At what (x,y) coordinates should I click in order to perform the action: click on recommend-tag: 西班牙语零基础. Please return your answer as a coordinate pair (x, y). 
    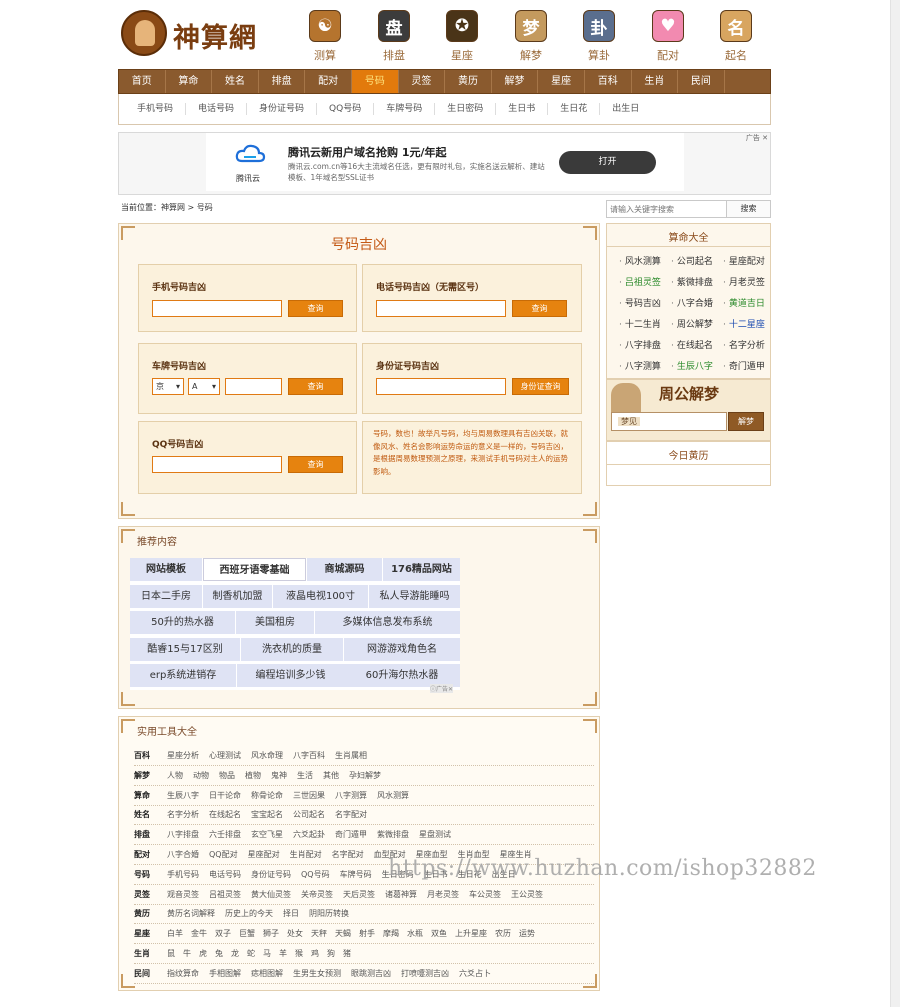
    Looking at the image, I should click on (254, 569).